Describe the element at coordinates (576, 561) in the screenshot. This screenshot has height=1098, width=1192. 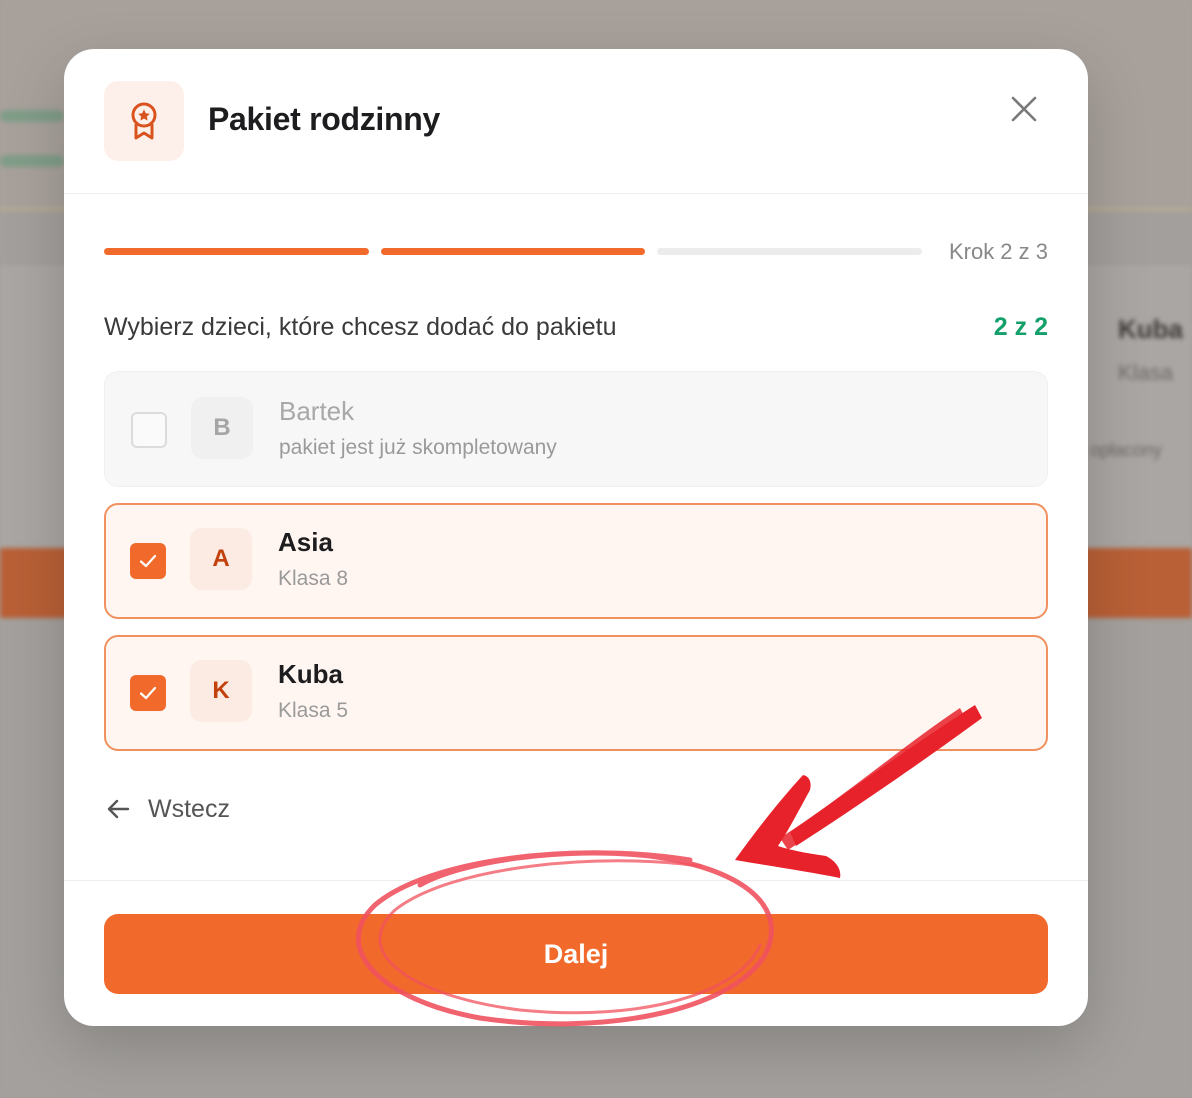
I see `child-option-asia: A Asia Klasa 8` at that location.